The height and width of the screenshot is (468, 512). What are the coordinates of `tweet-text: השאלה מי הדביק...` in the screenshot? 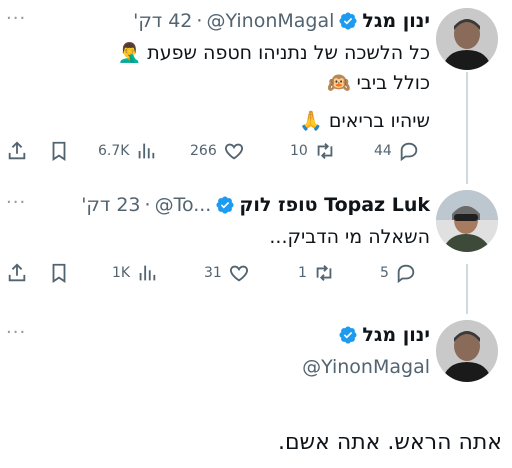 It's located at (349, 237).